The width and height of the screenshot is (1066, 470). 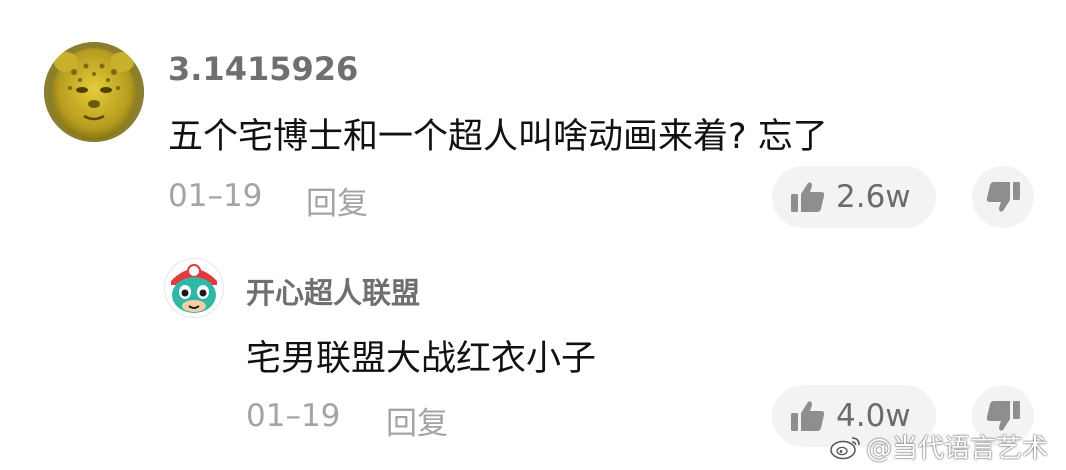 What do you see at coordinates (957, 449) in the screenshot?
I see `watermark-text: @当代语言艺术` at bounding box center [957, 449].